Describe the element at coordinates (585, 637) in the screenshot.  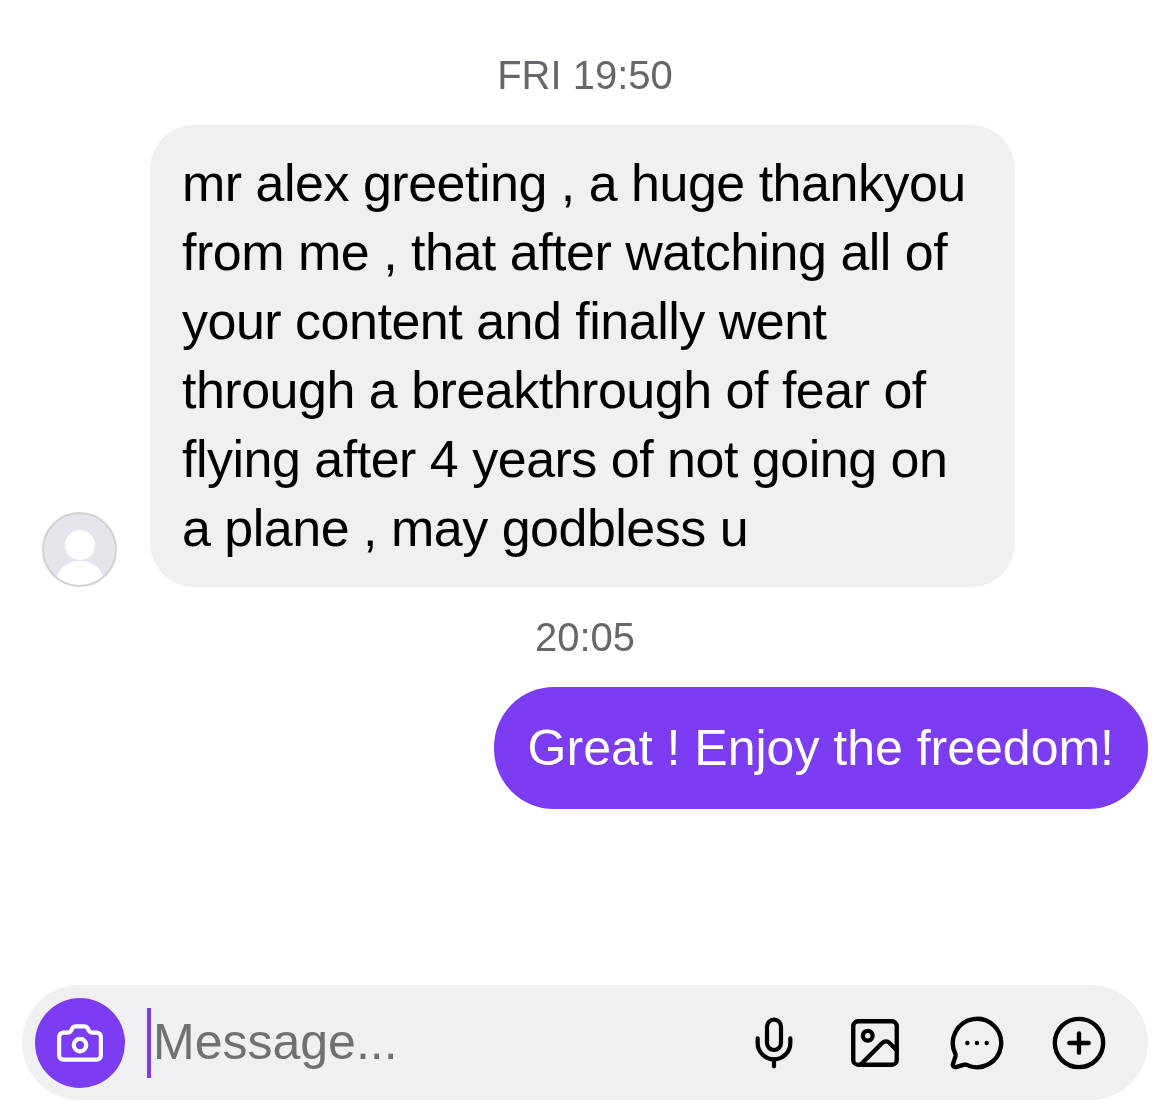
I see `timestamp: 20:05` at that location.